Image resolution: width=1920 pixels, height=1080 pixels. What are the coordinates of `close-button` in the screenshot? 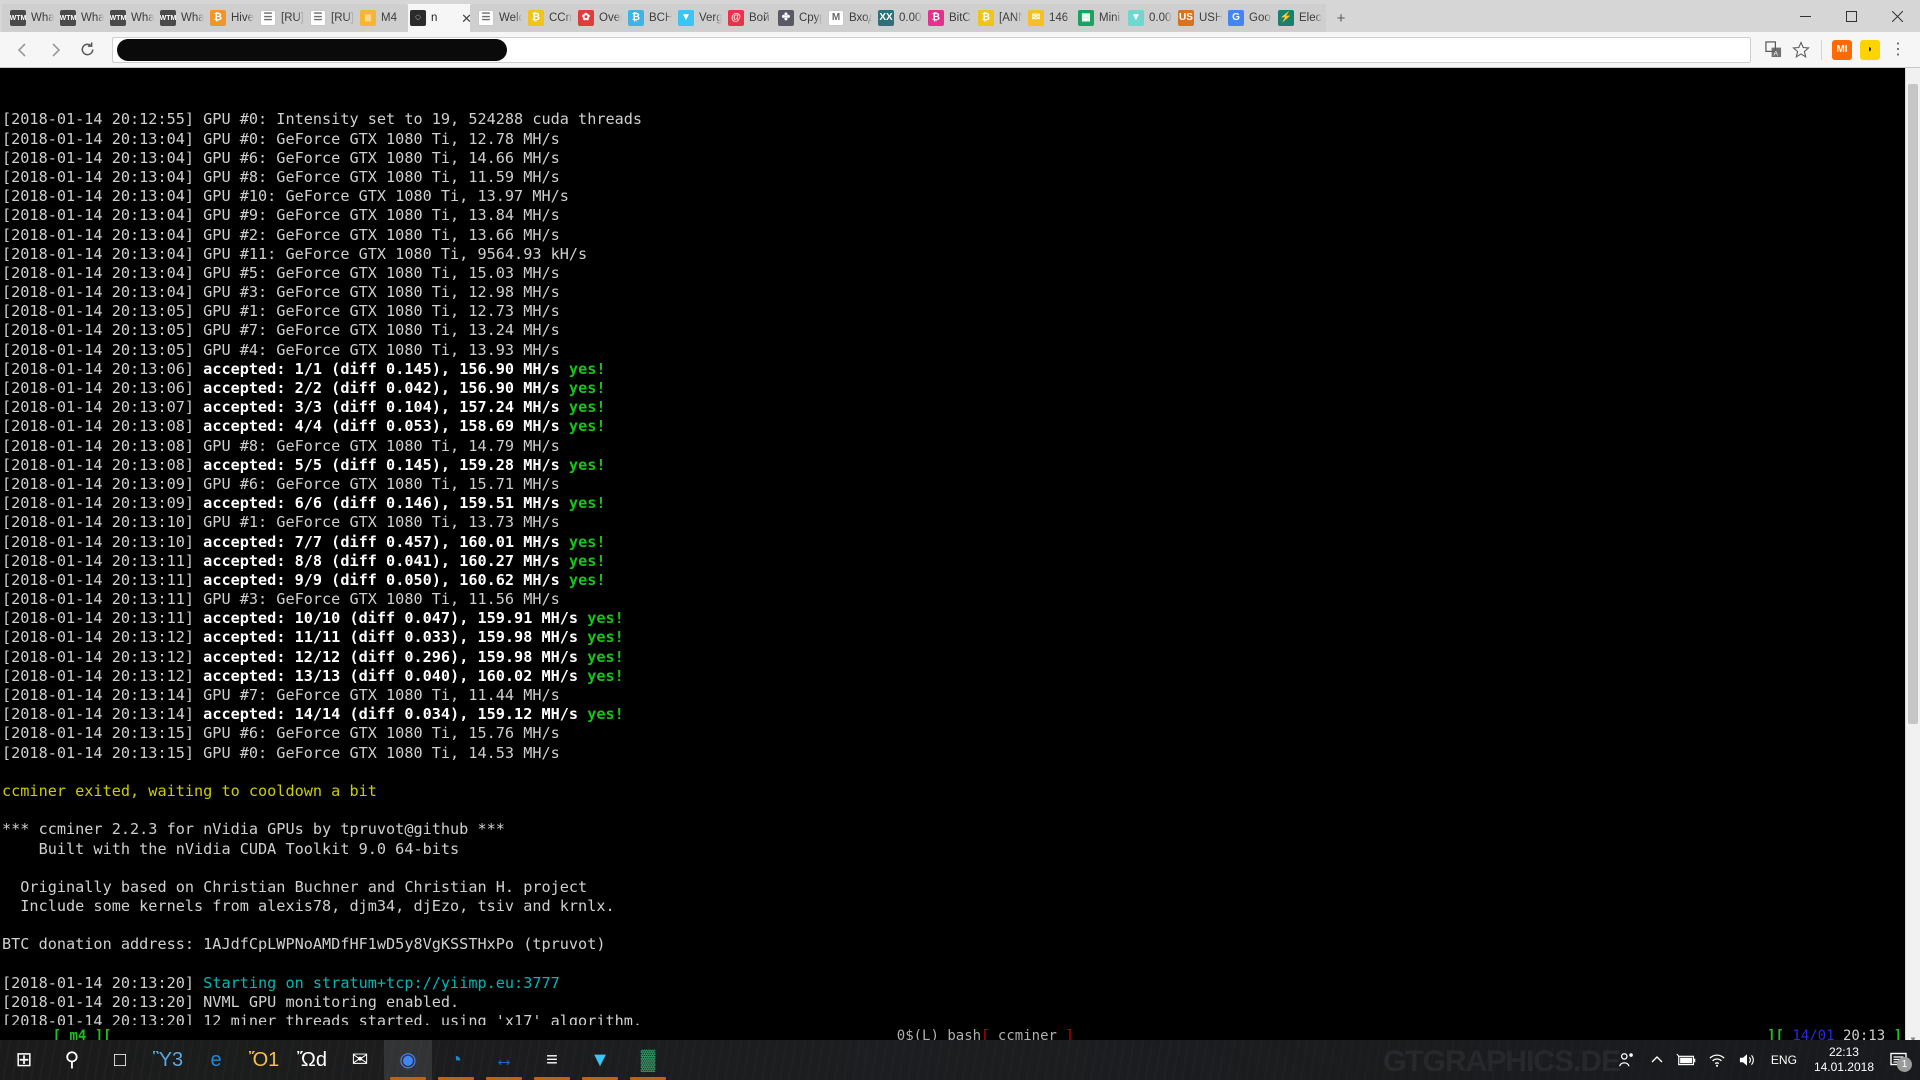 It's located at (1897, 16).